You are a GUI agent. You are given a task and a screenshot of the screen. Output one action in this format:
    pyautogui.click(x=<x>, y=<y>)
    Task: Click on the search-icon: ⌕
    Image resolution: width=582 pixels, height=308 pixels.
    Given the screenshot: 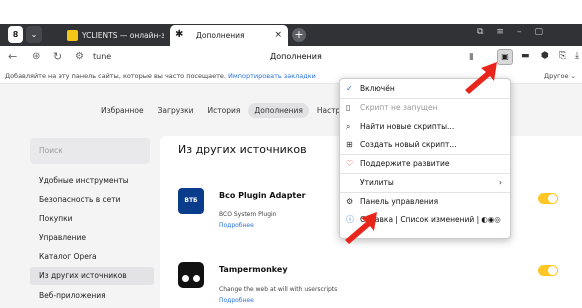 What is the action you would take?
    pyautogui.click(x=348, y=126)
    